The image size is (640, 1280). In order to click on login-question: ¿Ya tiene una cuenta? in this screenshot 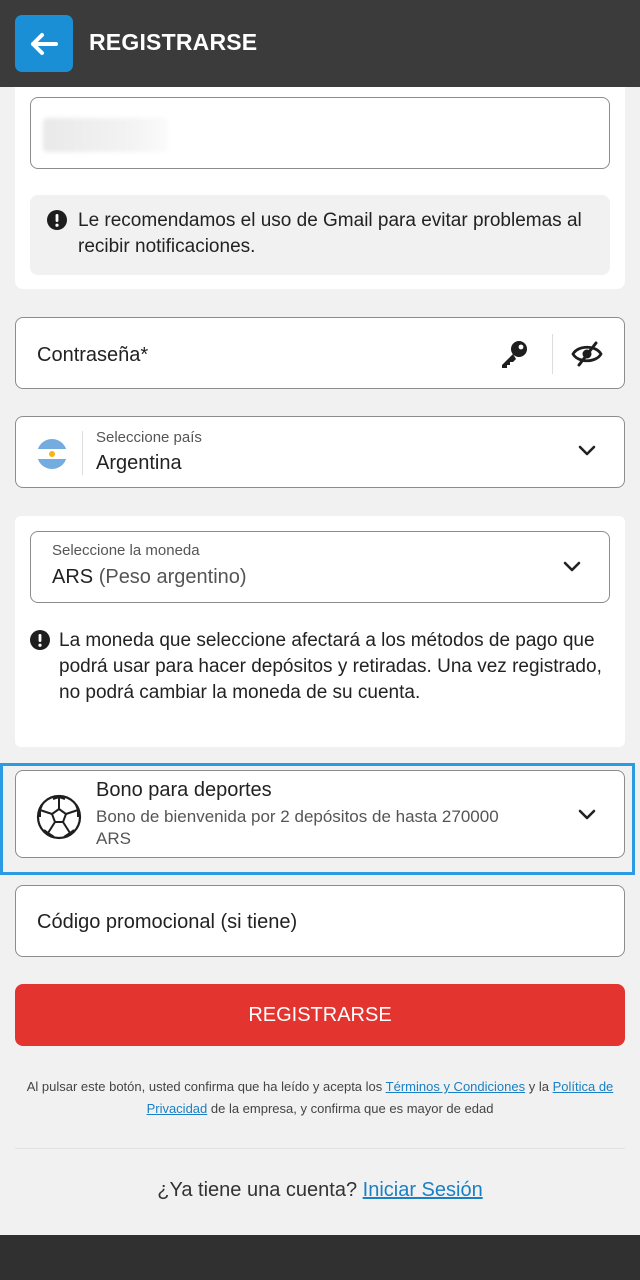, I will do `click(260, 1190)`.